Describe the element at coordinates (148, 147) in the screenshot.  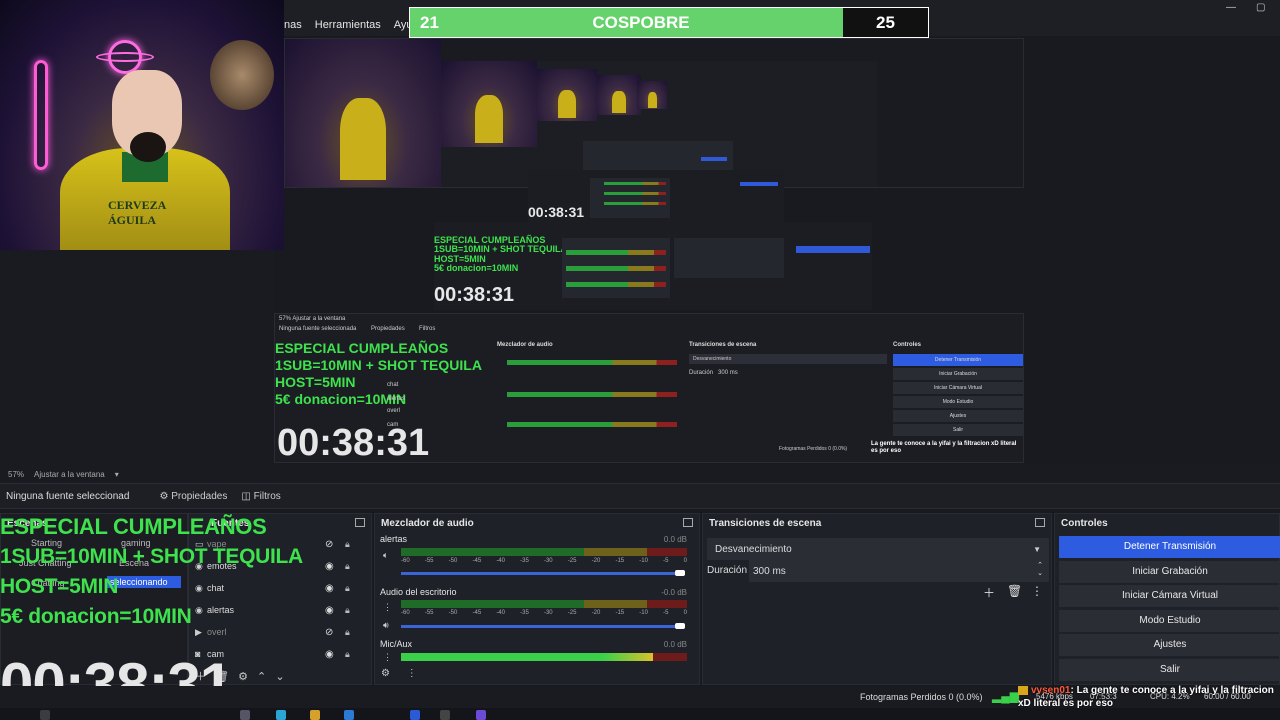
I see `fake-beard` at that location.